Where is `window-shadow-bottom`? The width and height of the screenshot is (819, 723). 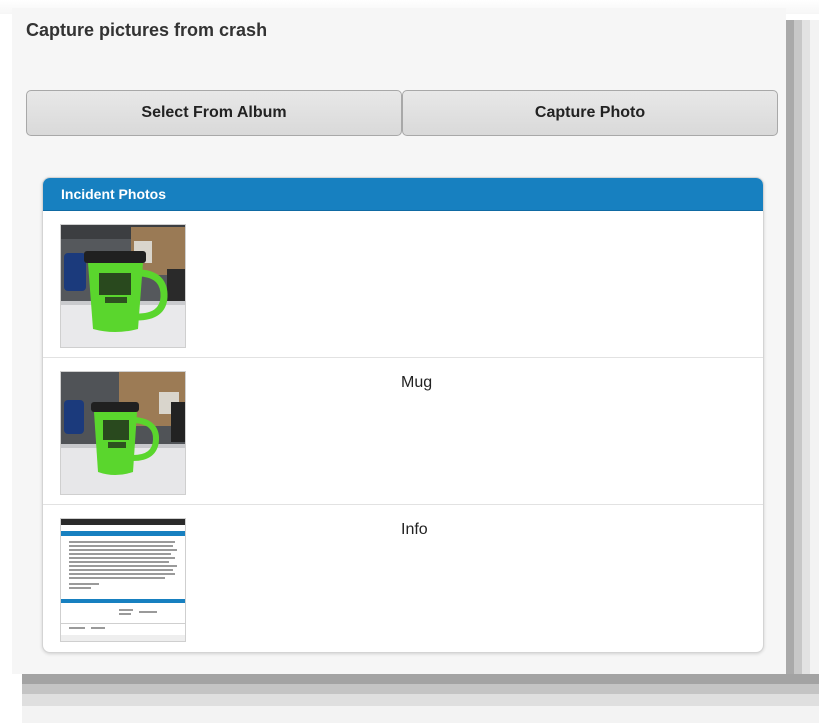
window-shadow-bottom is located at coordinates (420, 698).